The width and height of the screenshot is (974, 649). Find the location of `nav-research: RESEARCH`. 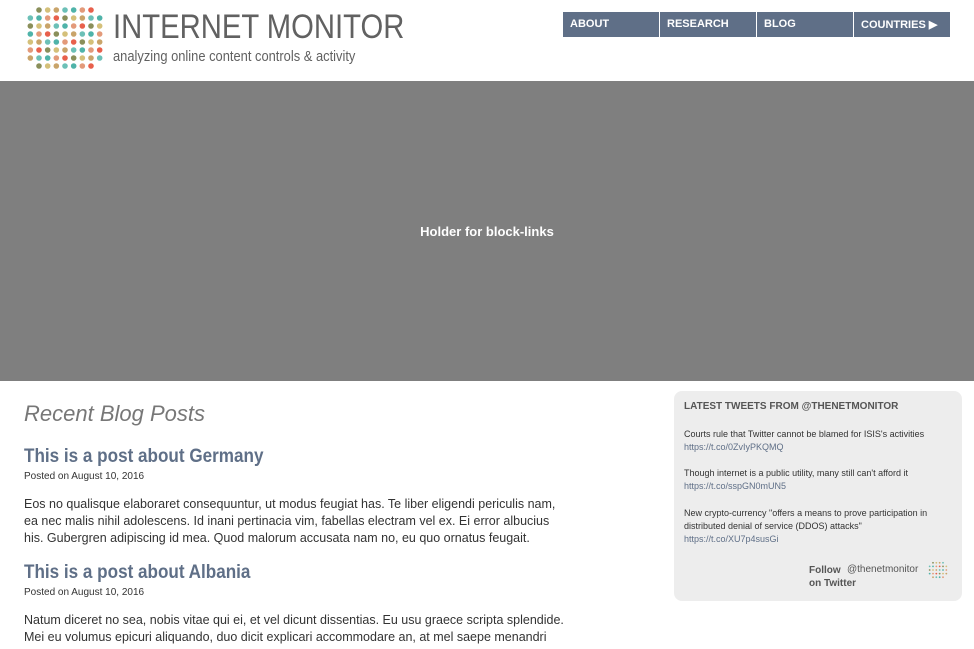

nav-research: RESEARCH is located at coordinates (708, 24).